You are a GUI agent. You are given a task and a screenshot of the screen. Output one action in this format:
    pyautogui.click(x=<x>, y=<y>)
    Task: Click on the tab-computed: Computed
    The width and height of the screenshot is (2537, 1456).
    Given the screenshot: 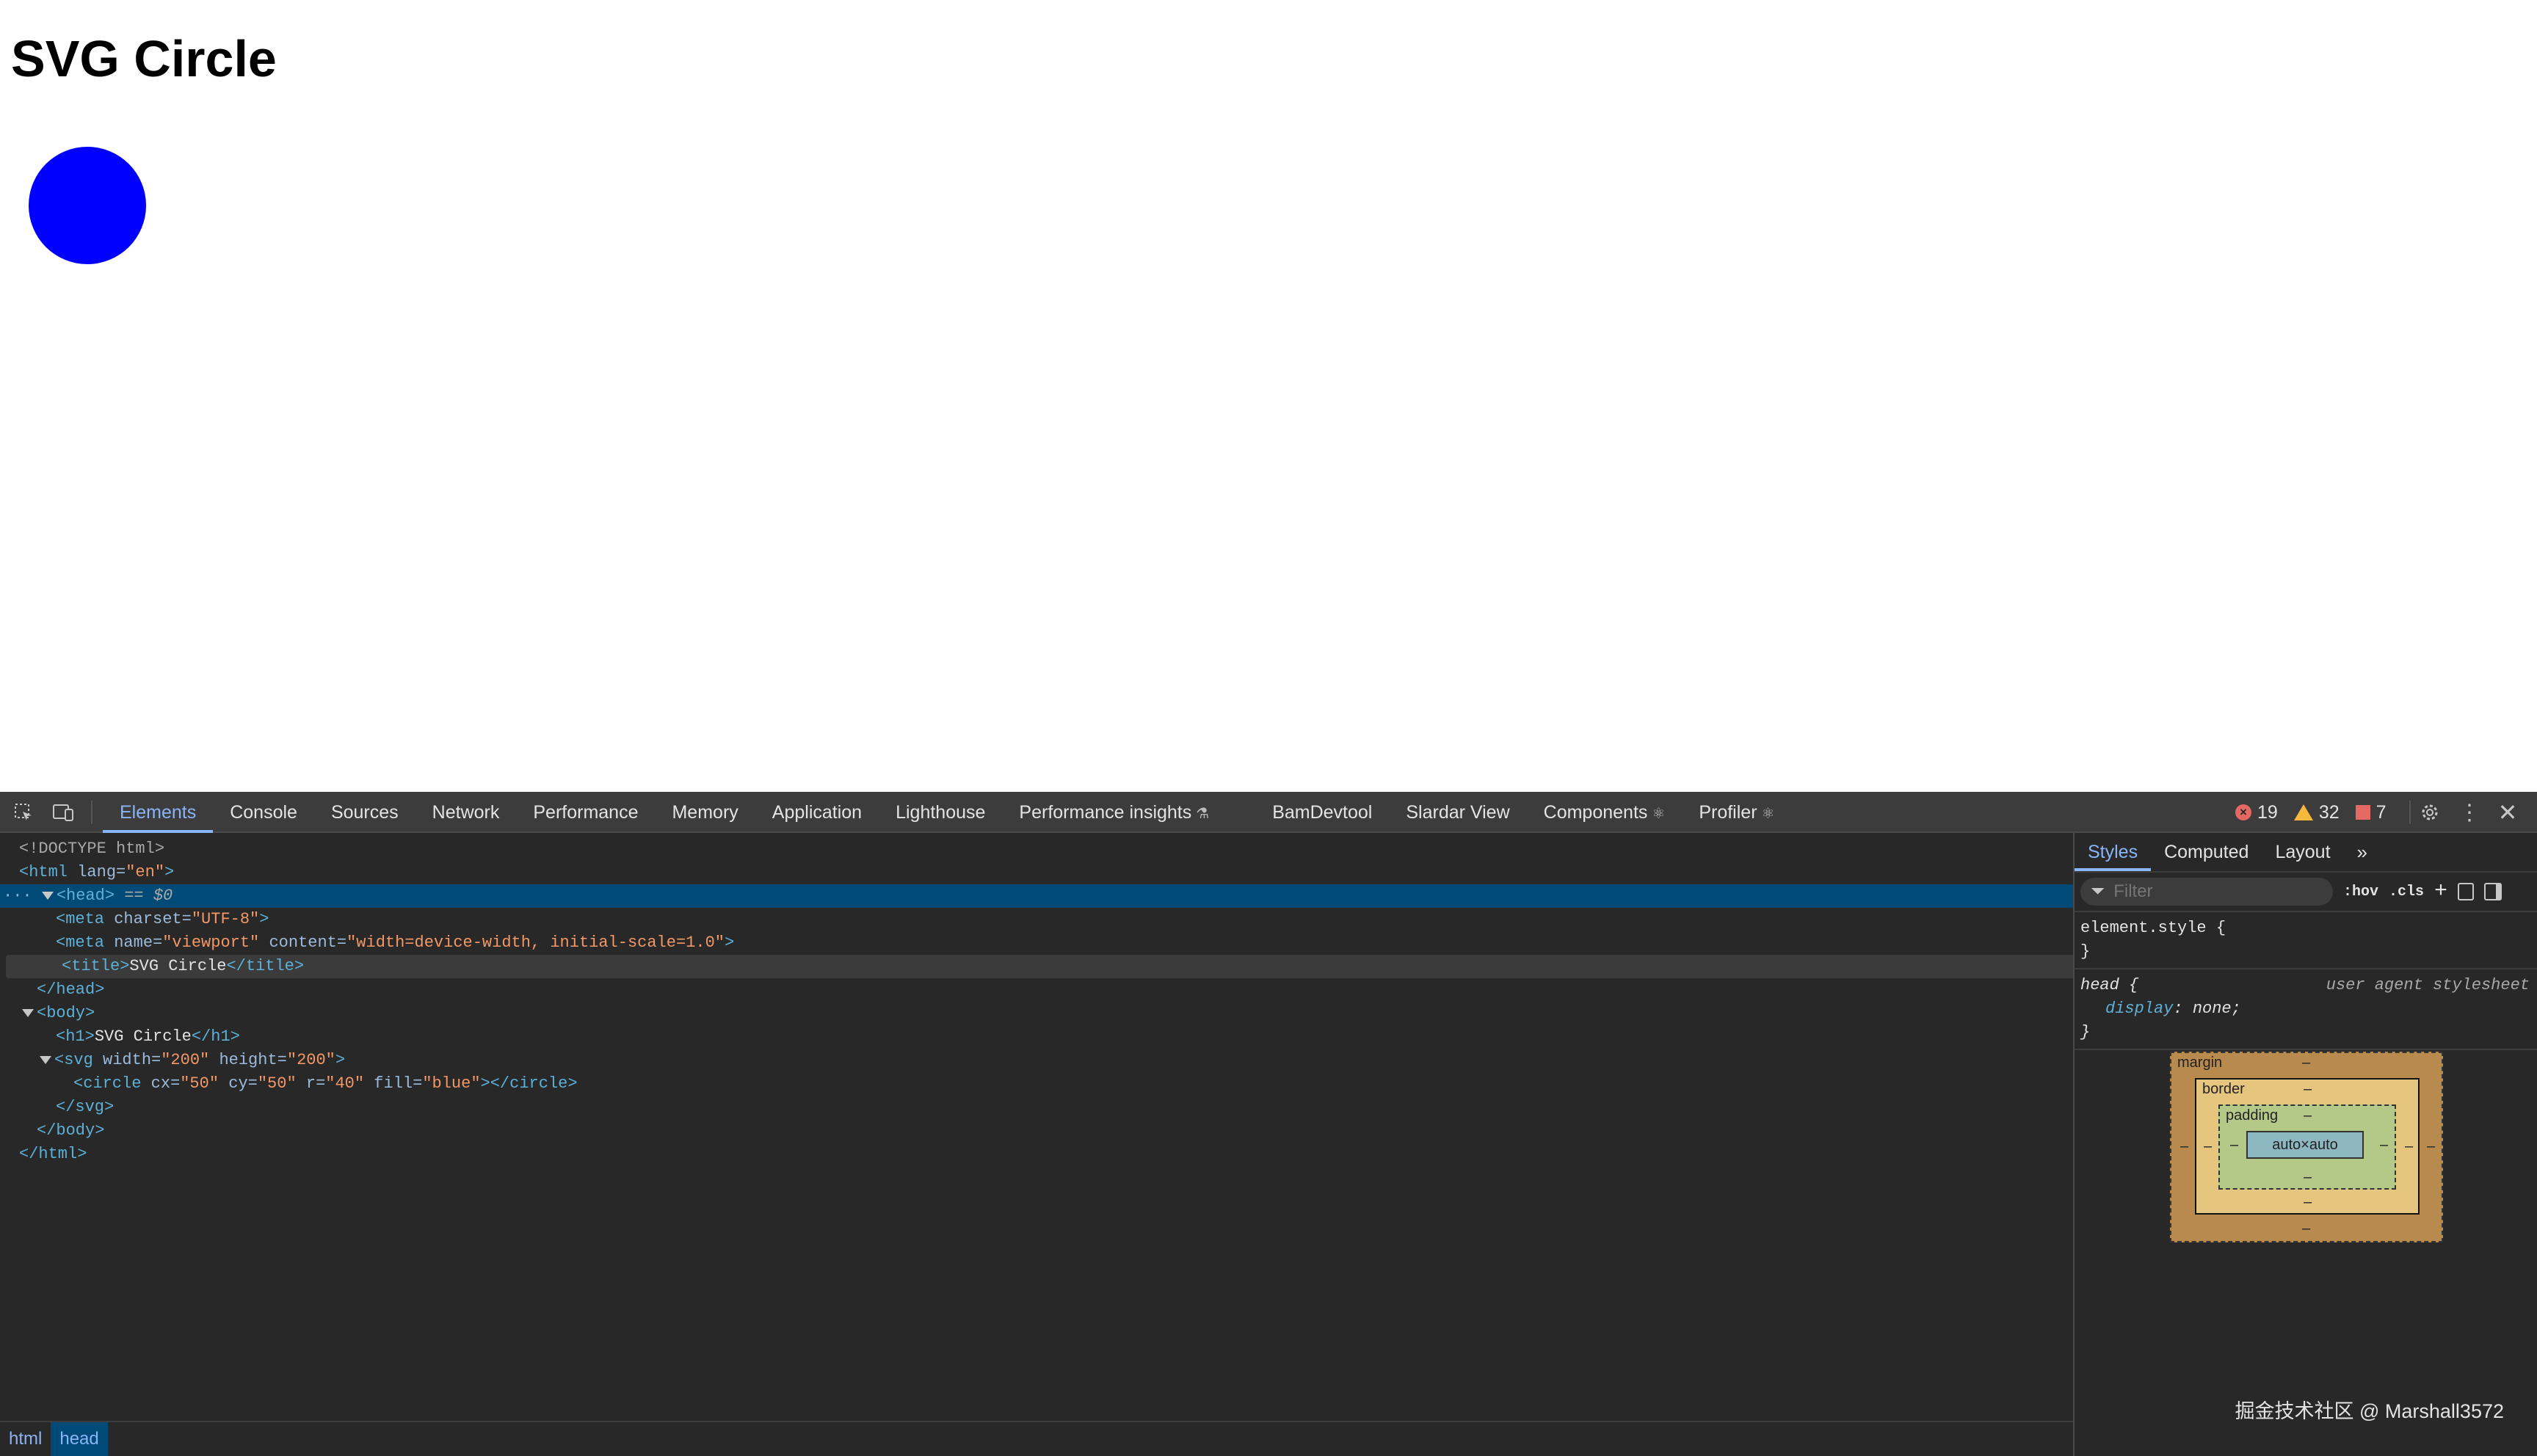 What is the action you would take?
    pyautogui.click(x=2206, y=852)
    